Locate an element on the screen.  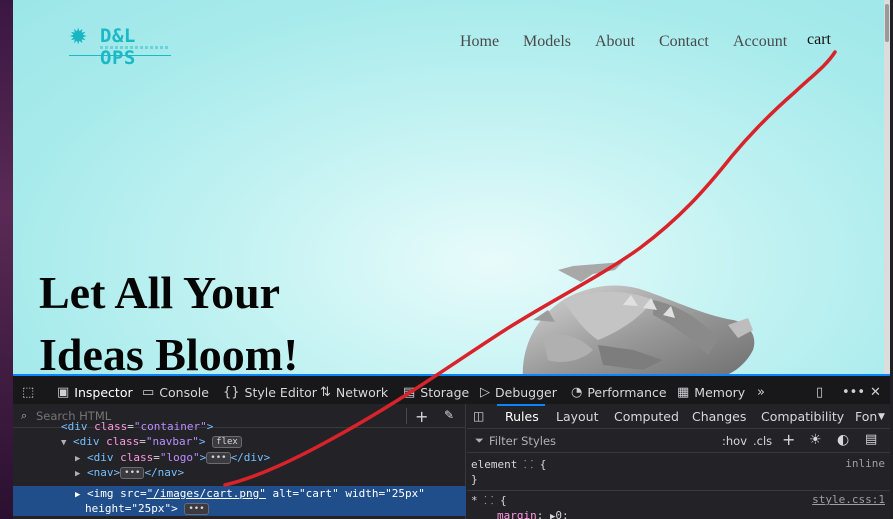
tree-node-nav: ▶ <nav> ••• </nav> is located at coordinates (129, 472).